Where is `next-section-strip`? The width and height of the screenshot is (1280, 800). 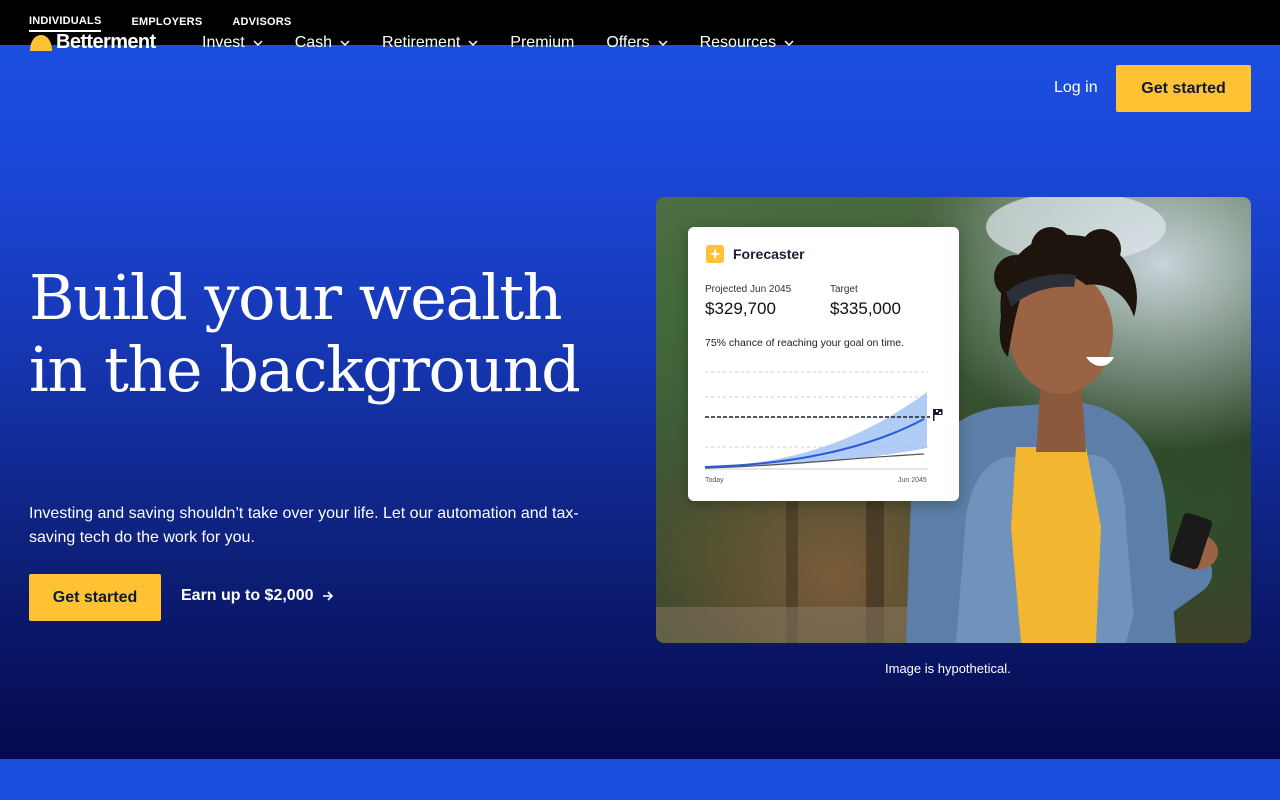 next-section-strip is located at coordinates (640, 779).